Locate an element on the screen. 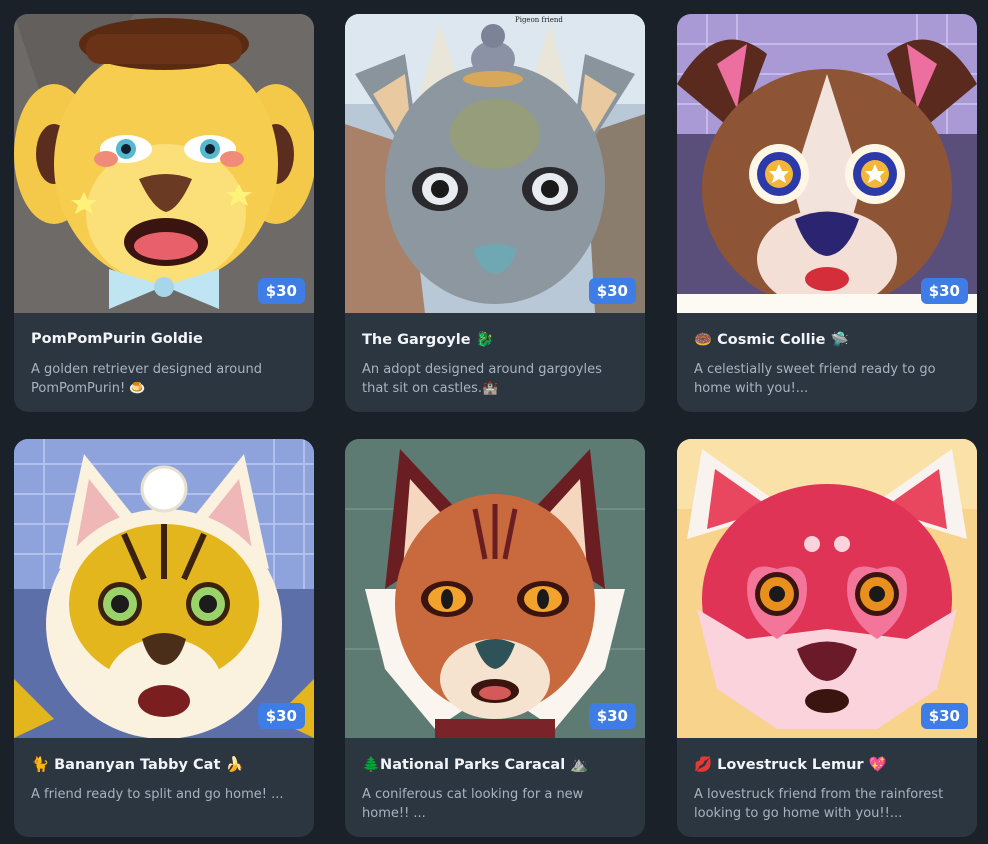 This screenshot has width=988, height=844. card-title: 🐈 Bananyan Tabby Cat 🍌 is located at coordinates (166, 764).